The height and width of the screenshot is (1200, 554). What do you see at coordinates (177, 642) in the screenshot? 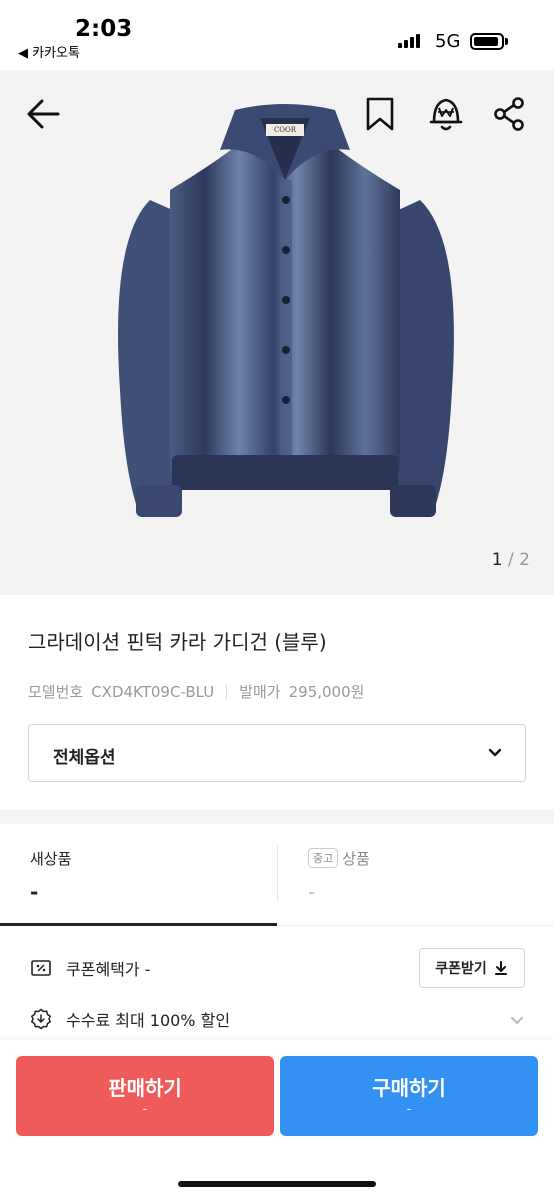
I see `product-title: 그라데이션 핀턱 카라 가디건 (블루)` at bounding box center [177, 642].